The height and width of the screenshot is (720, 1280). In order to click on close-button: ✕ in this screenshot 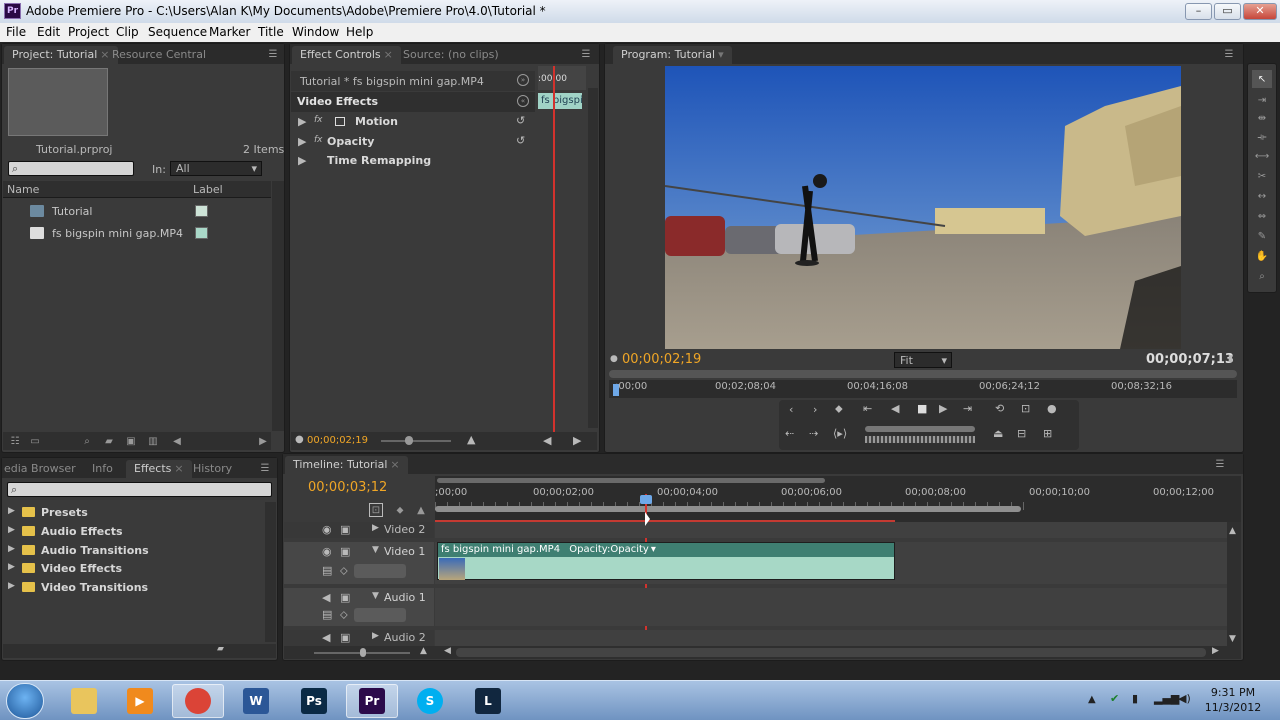, I will do `click(1260, 11)`.